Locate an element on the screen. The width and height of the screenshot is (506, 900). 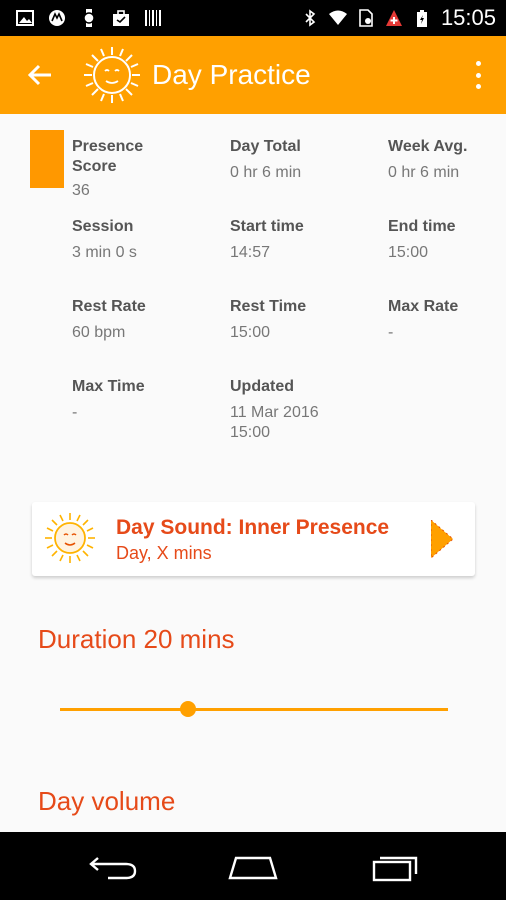
day-sound-card: Day Sound: Inner Presence Day, X mins is located at coordinates (253, 539).